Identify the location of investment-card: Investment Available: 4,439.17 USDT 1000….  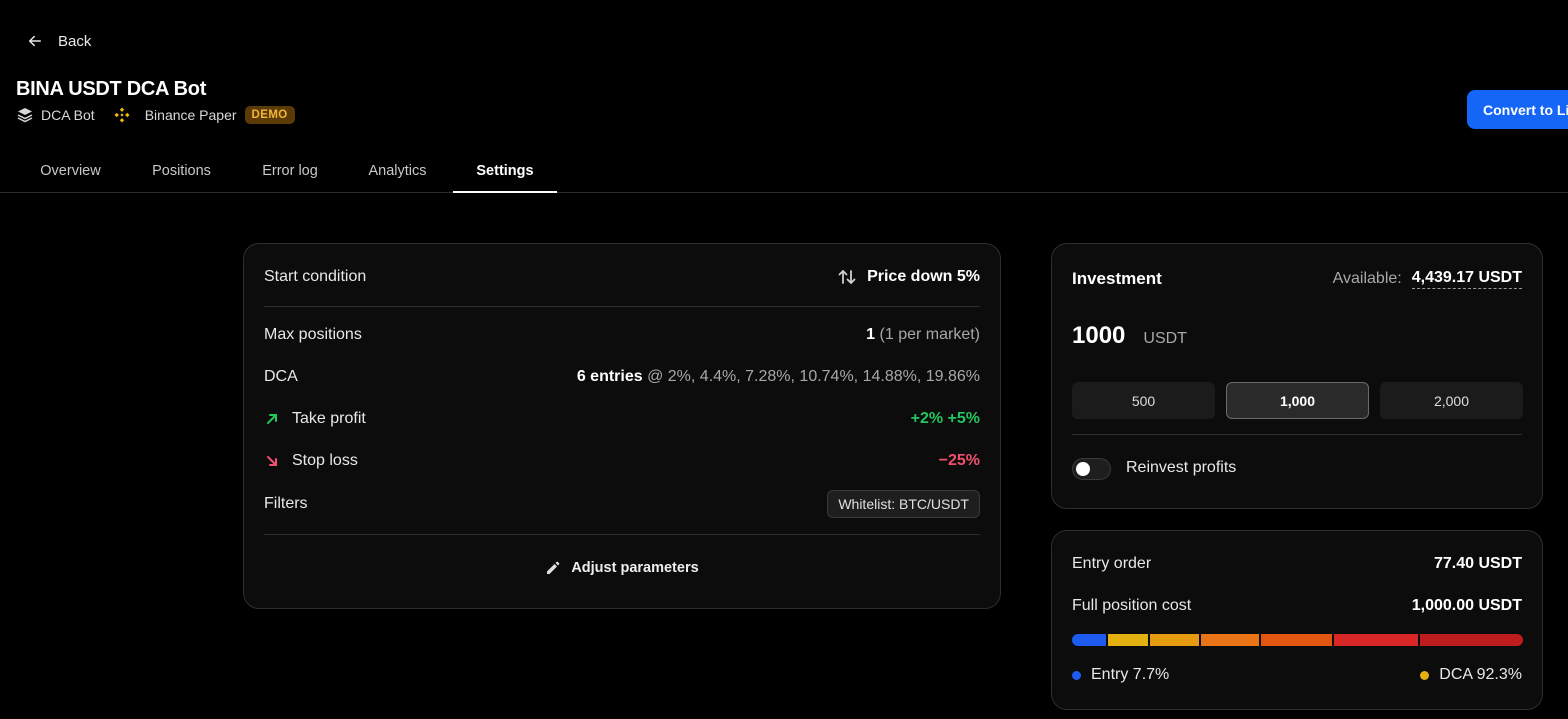
(1297, 376).